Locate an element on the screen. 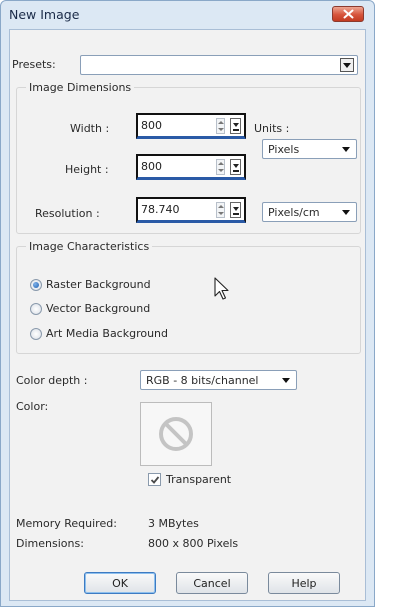  height-field is located at coordinates (191, 167).